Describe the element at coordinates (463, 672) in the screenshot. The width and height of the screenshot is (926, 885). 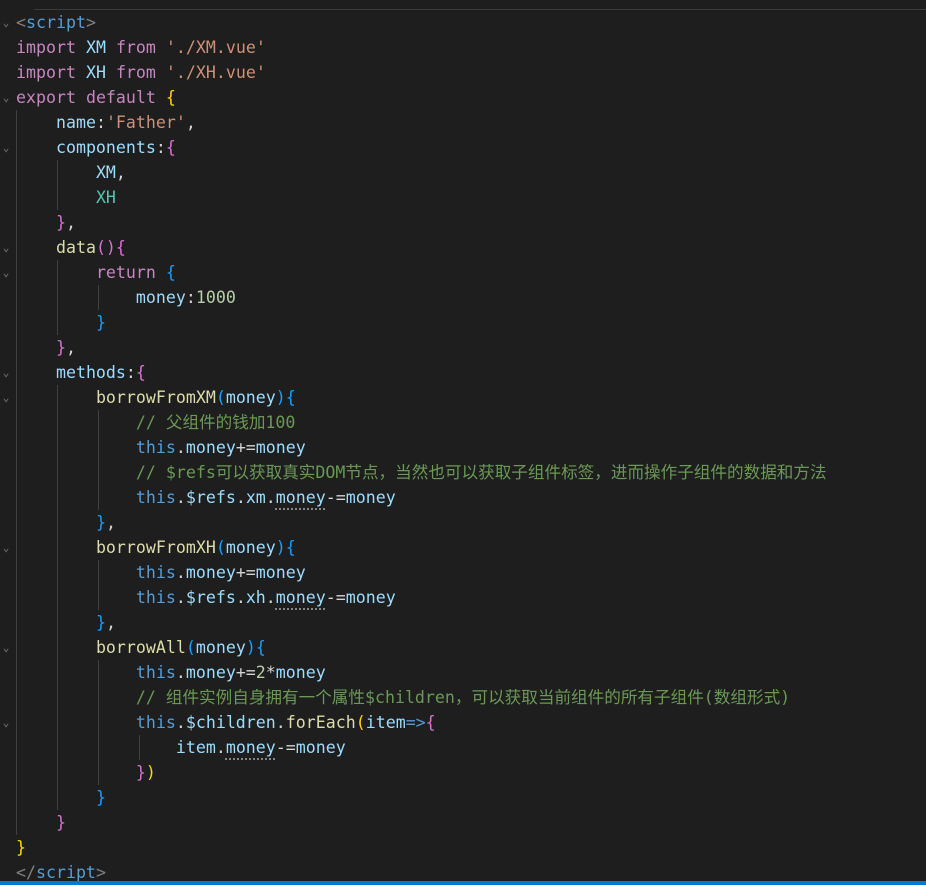
I see `code-line: this.money+=2*money` at that location.